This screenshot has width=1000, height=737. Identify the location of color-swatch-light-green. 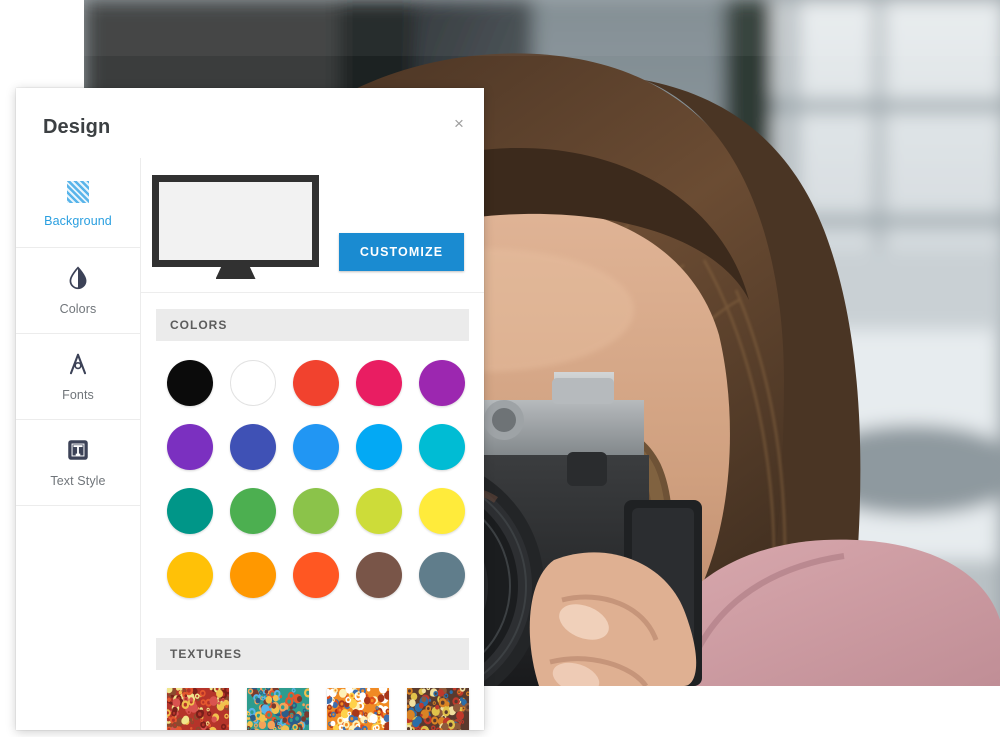
(316, 511).